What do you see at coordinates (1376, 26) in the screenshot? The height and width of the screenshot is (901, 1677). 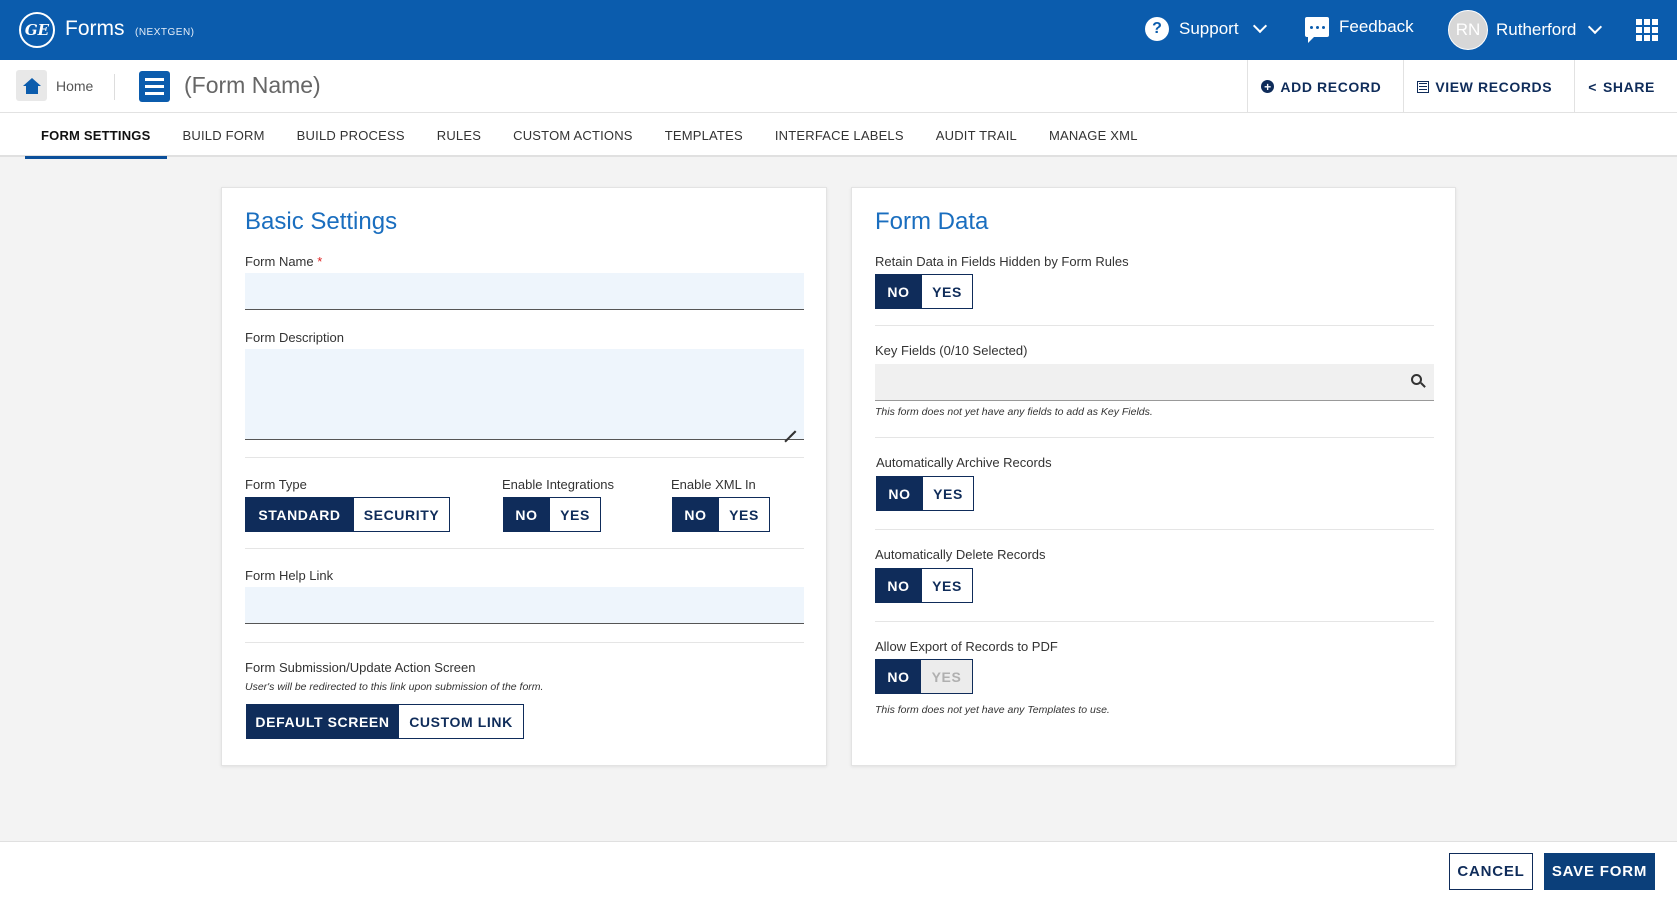 I see `feedback-label: Feedback` at bounding box center [1376, 26].